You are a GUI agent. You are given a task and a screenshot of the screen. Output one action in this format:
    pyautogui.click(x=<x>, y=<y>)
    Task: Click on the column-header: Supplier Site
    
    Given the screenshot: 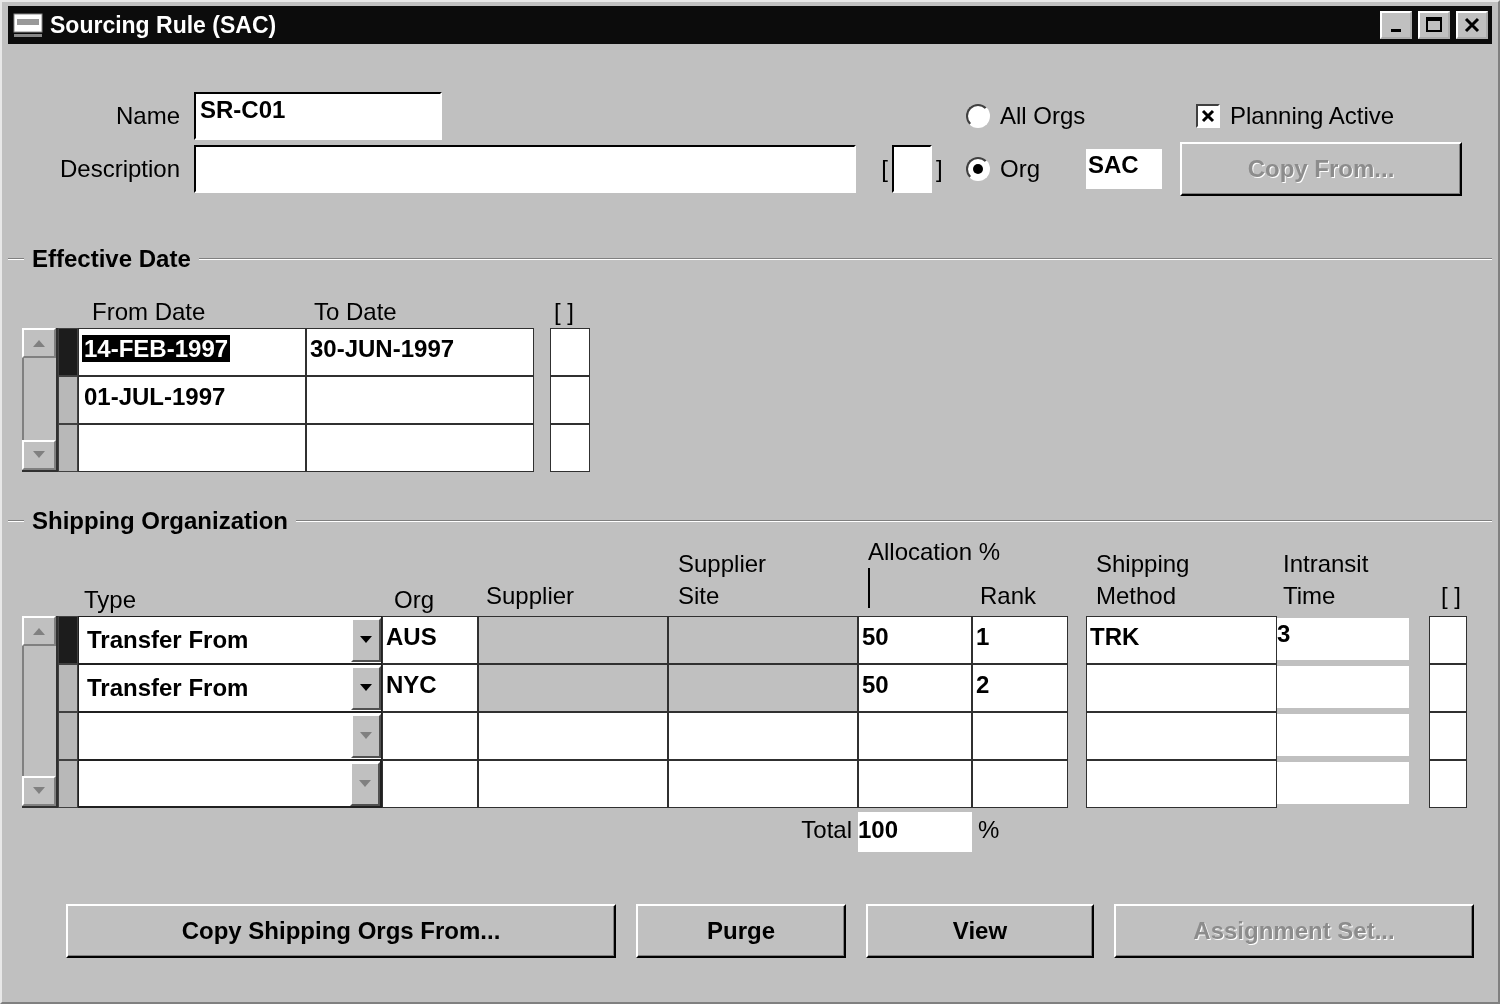 What is the action you would take?
    pyautogui.click(x=722, y=580)
    